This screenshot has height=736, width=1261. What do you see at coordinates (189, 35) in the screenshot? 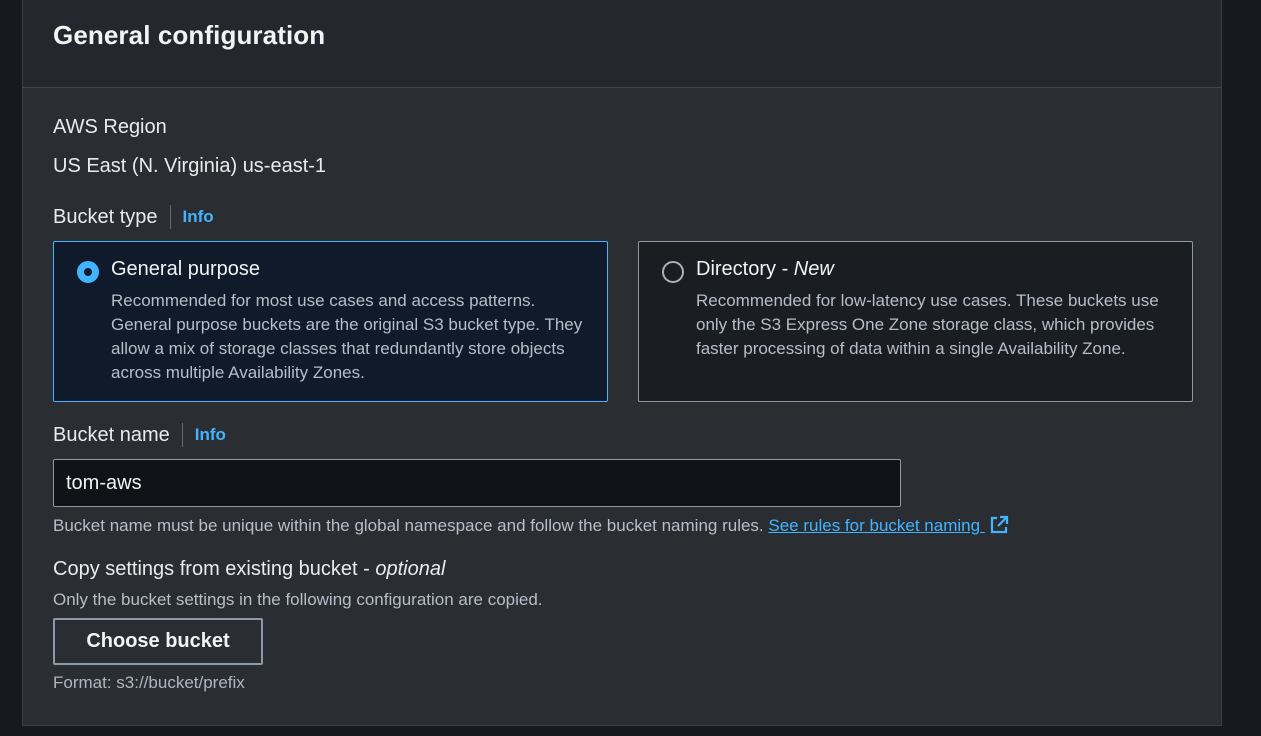
I see `panel-title: General configuration` at bounding box center [189, 35].